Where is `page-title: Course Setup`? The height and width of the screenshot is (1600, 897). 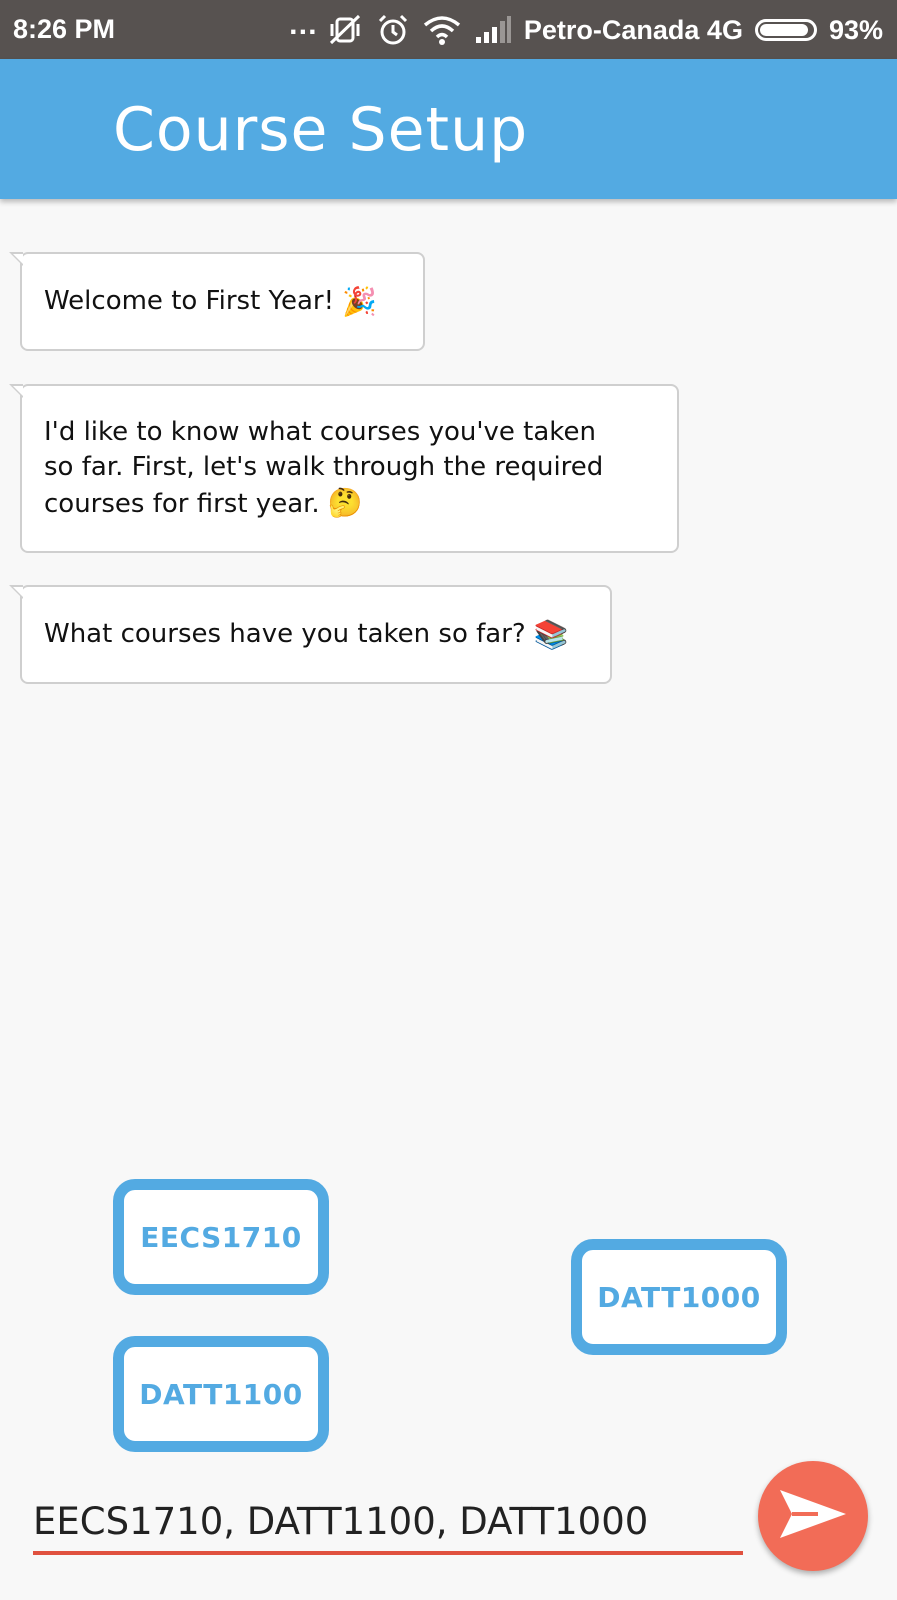
page-title: Course Setup is located at coordinates (321, 130).